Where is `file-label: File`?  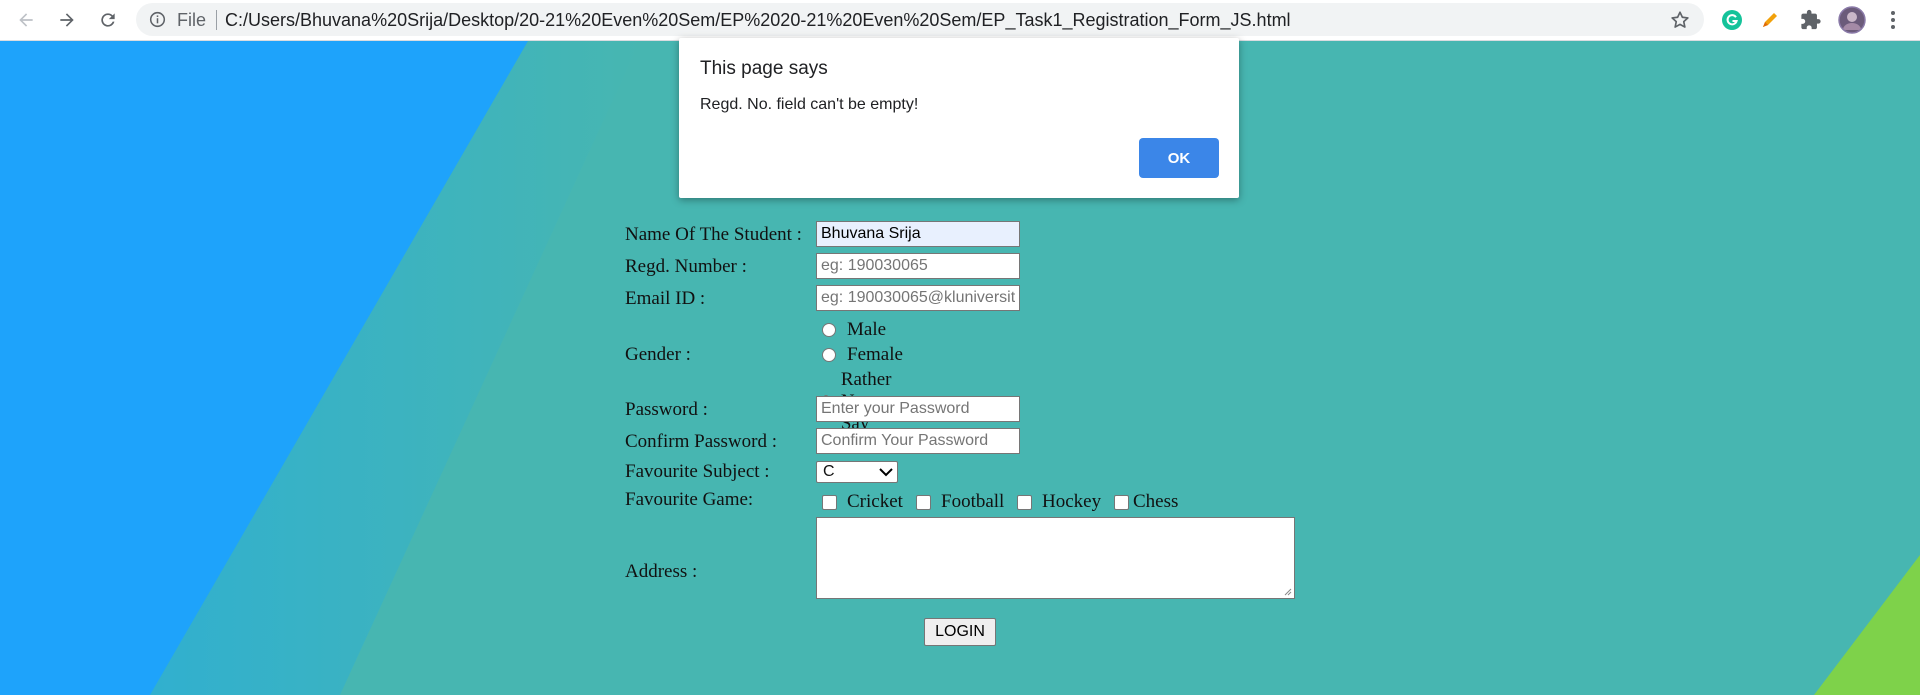
file-label: File is located at coordinates (192, 20).